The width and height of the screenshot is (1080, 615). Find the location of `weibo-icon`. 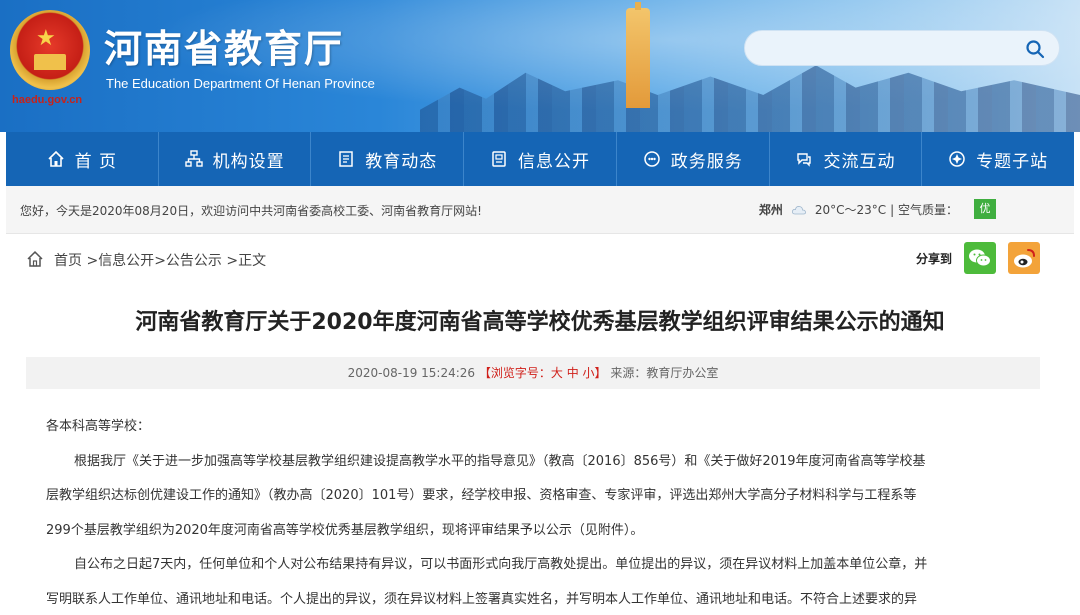

weibo-icon is located at coordinates (1024, 258).